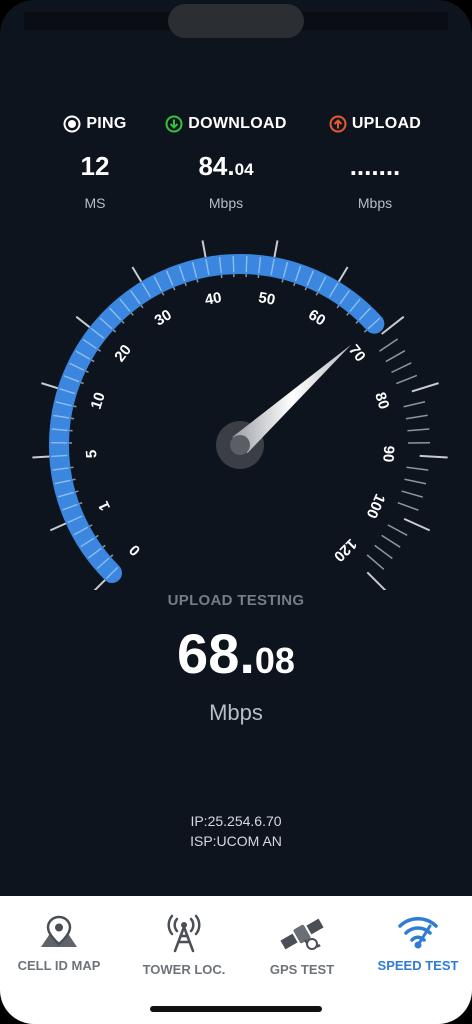  What do you see at coordinates (59, 931) in the screenshot?
I see `map-pin-icon` at bounding box center [59, 931].